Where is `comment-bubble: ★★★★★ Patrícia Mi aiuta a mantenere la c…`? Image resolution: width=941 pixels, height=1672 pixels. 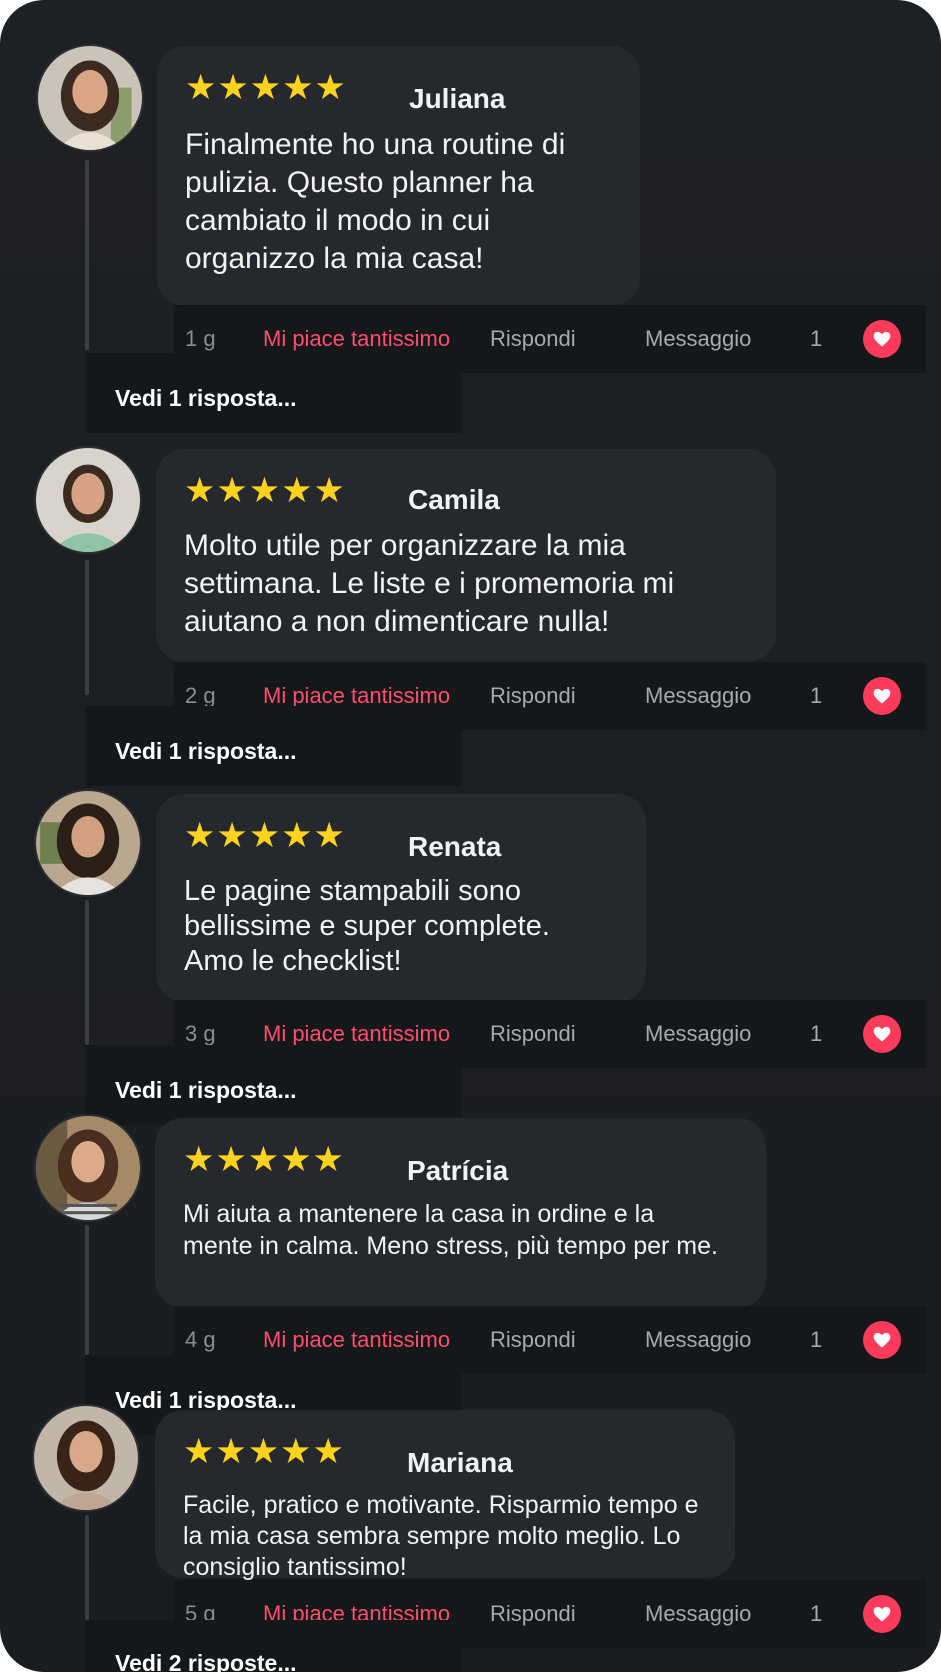
comment-bubble: ★★★★★ Patrícia Mi aiuta a mantenere la c… is located at coordinates (460, 1213).